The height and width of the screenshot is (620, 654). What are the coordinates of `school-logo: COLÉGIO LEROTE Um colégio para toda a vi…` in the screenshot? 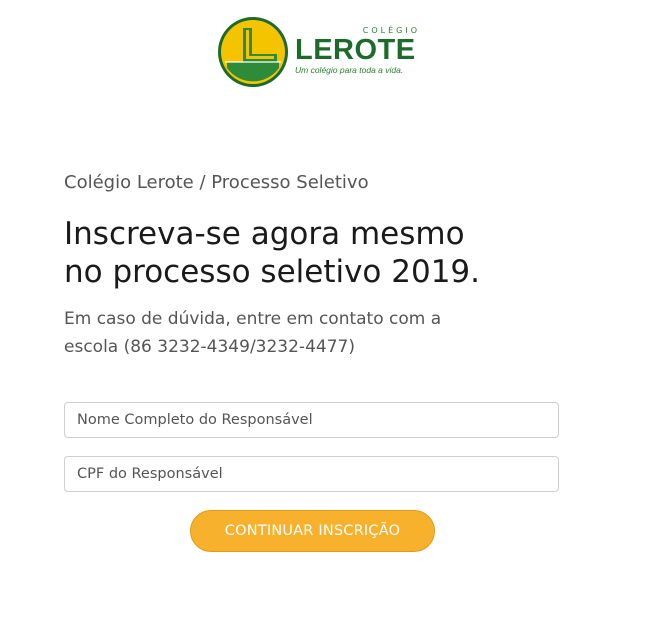 It's located at (317, 52).